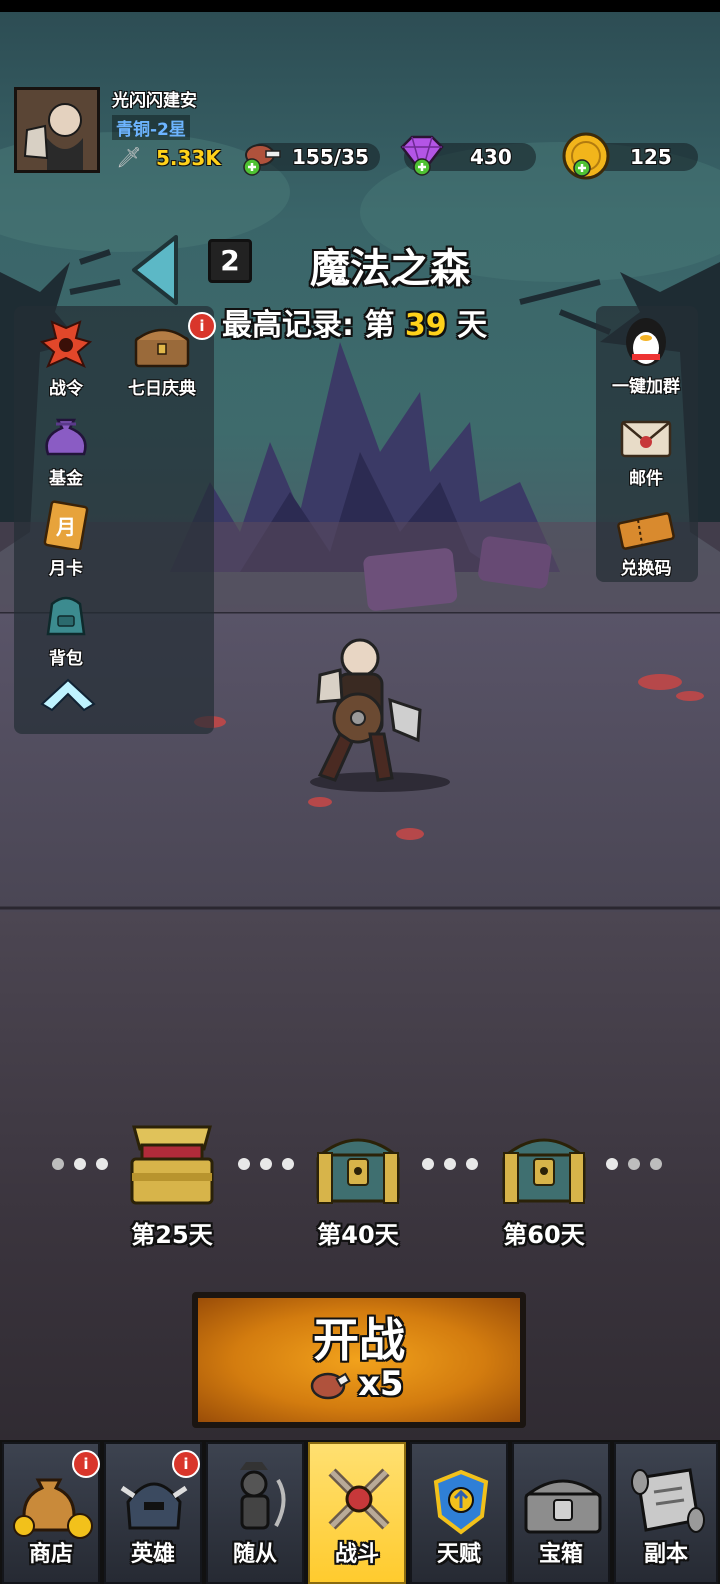  What do you see at coordinates (458, 1554) in the screenshot?
I see `tab-label: 天赋` at bounding box center [458, 1554].